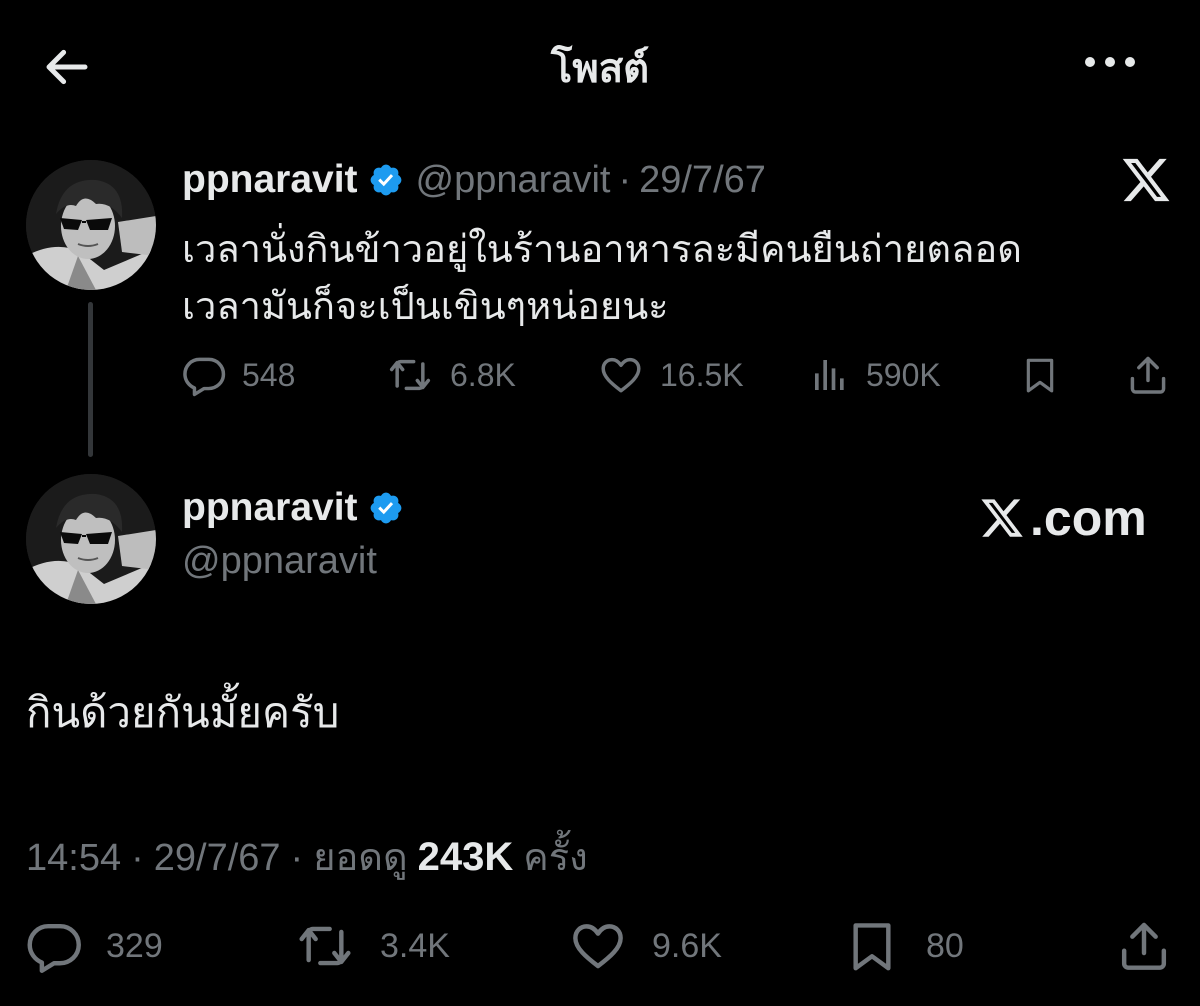 The height and width of the screenshot is (1006, 1200). I want to click on reply-button: 548, so click(238, 375).